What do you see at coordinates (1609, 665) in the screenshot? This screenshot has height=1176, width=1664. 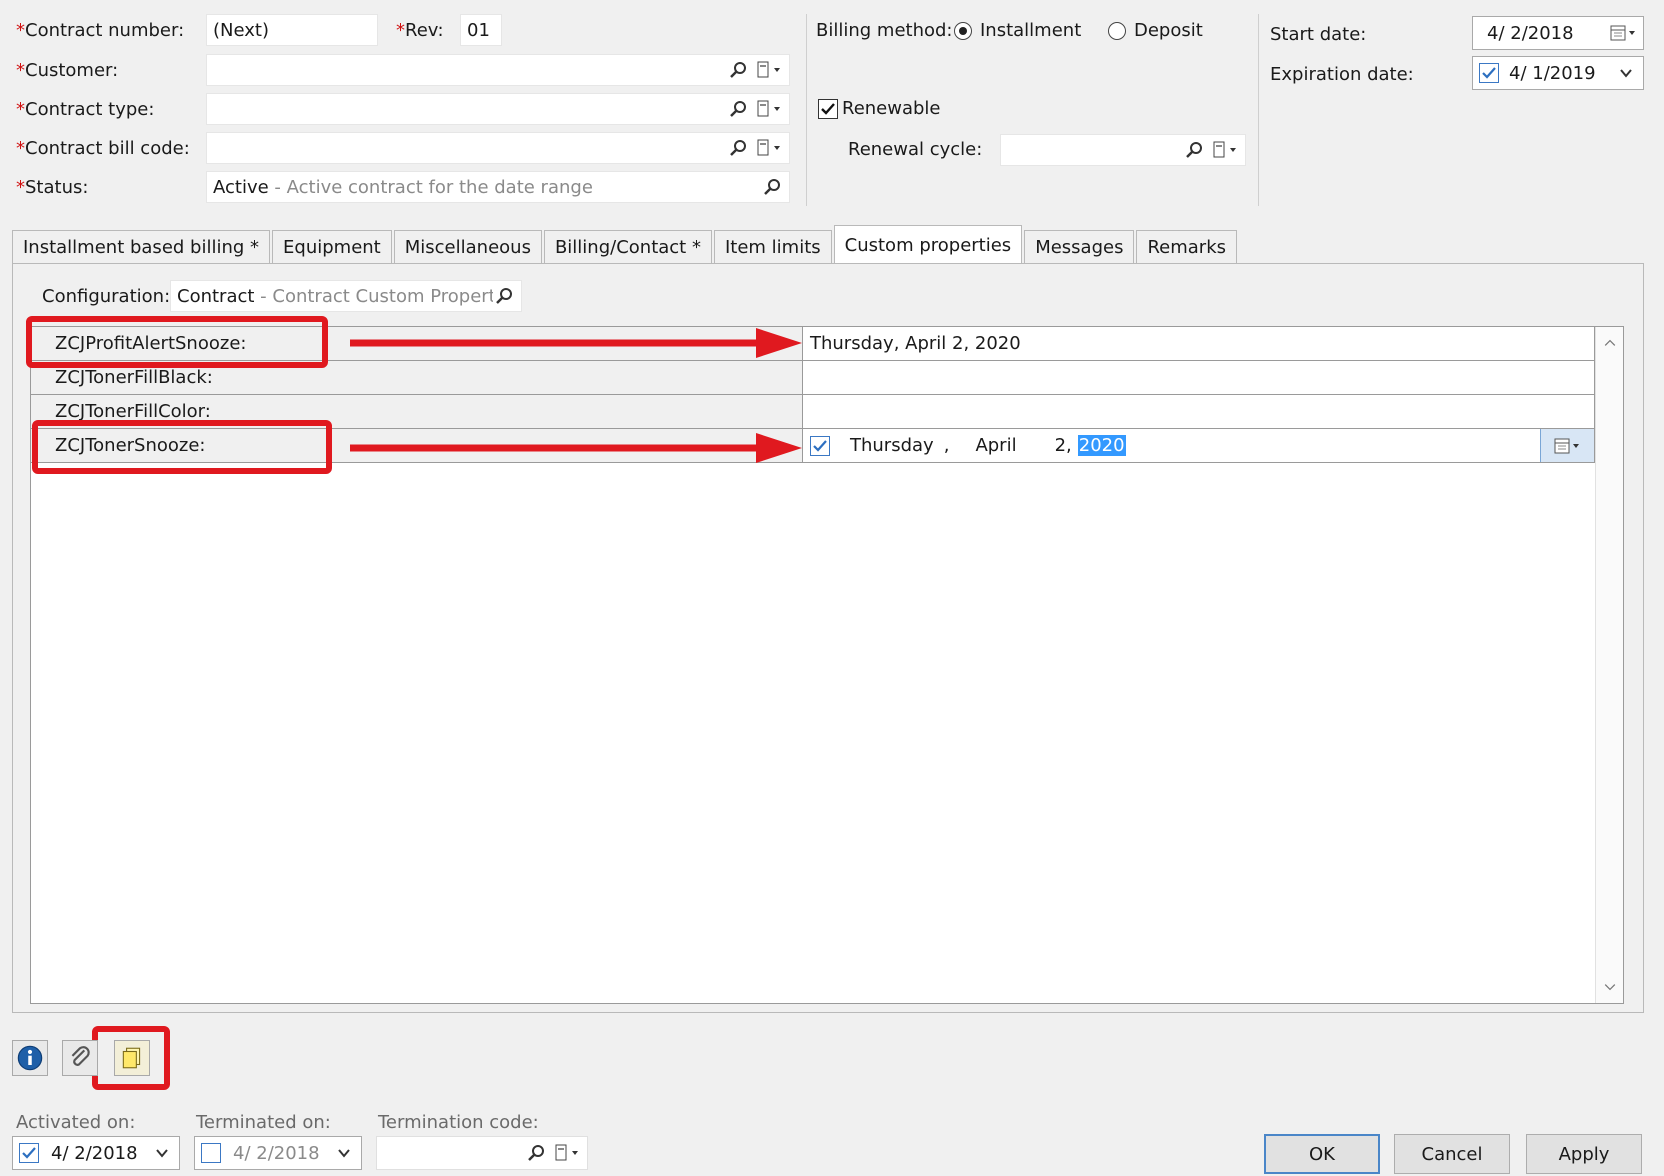 I see `grid-scrollbar` at bounding box center [1609, 665].